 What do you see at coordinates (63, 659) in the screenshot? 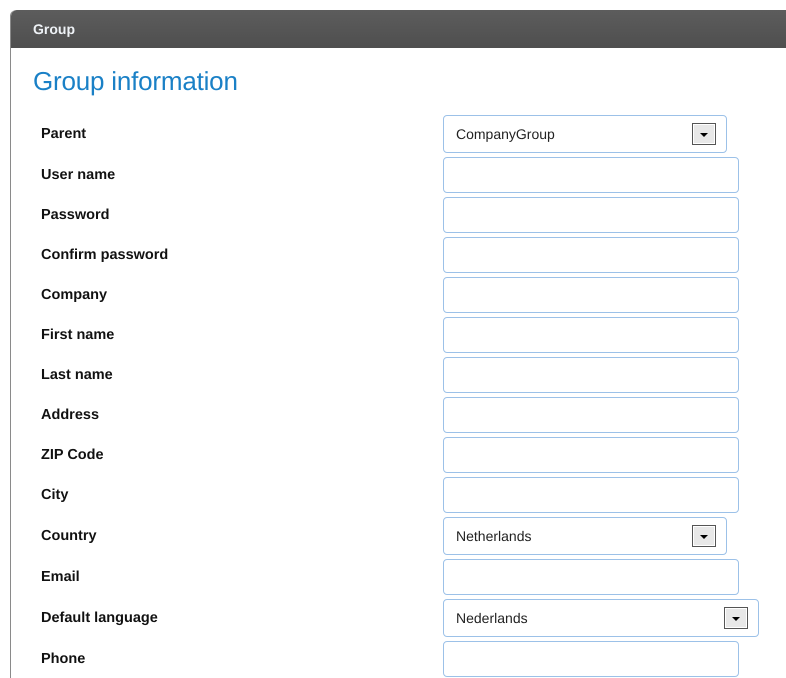
I see `field-label: Phone` at bounding box center [63, 659].